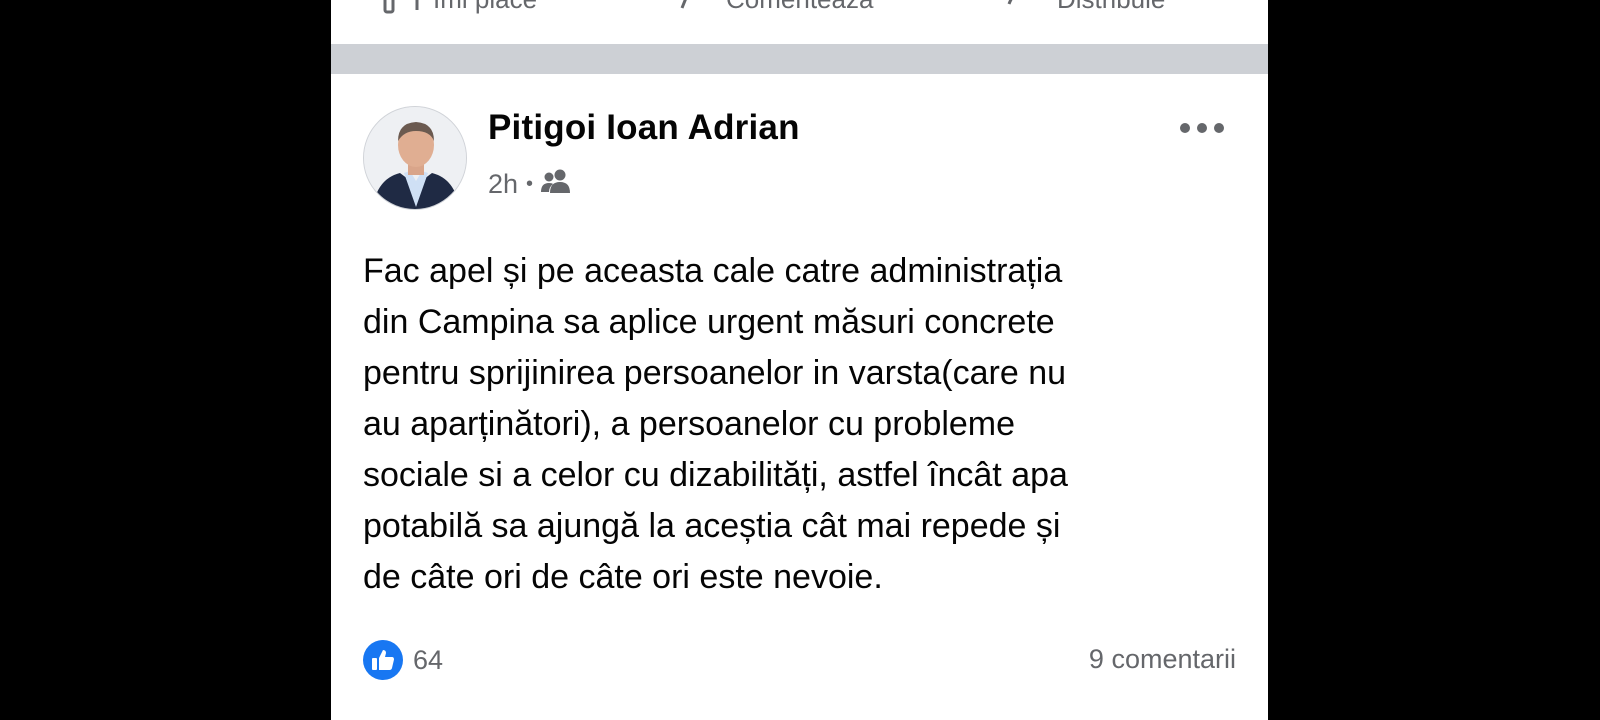 The image size is (1600, 720). What do you see at coordinates (401, 7) in the screenshot?
I see `thumbs-up-icon` at bounding box center [401, 7].